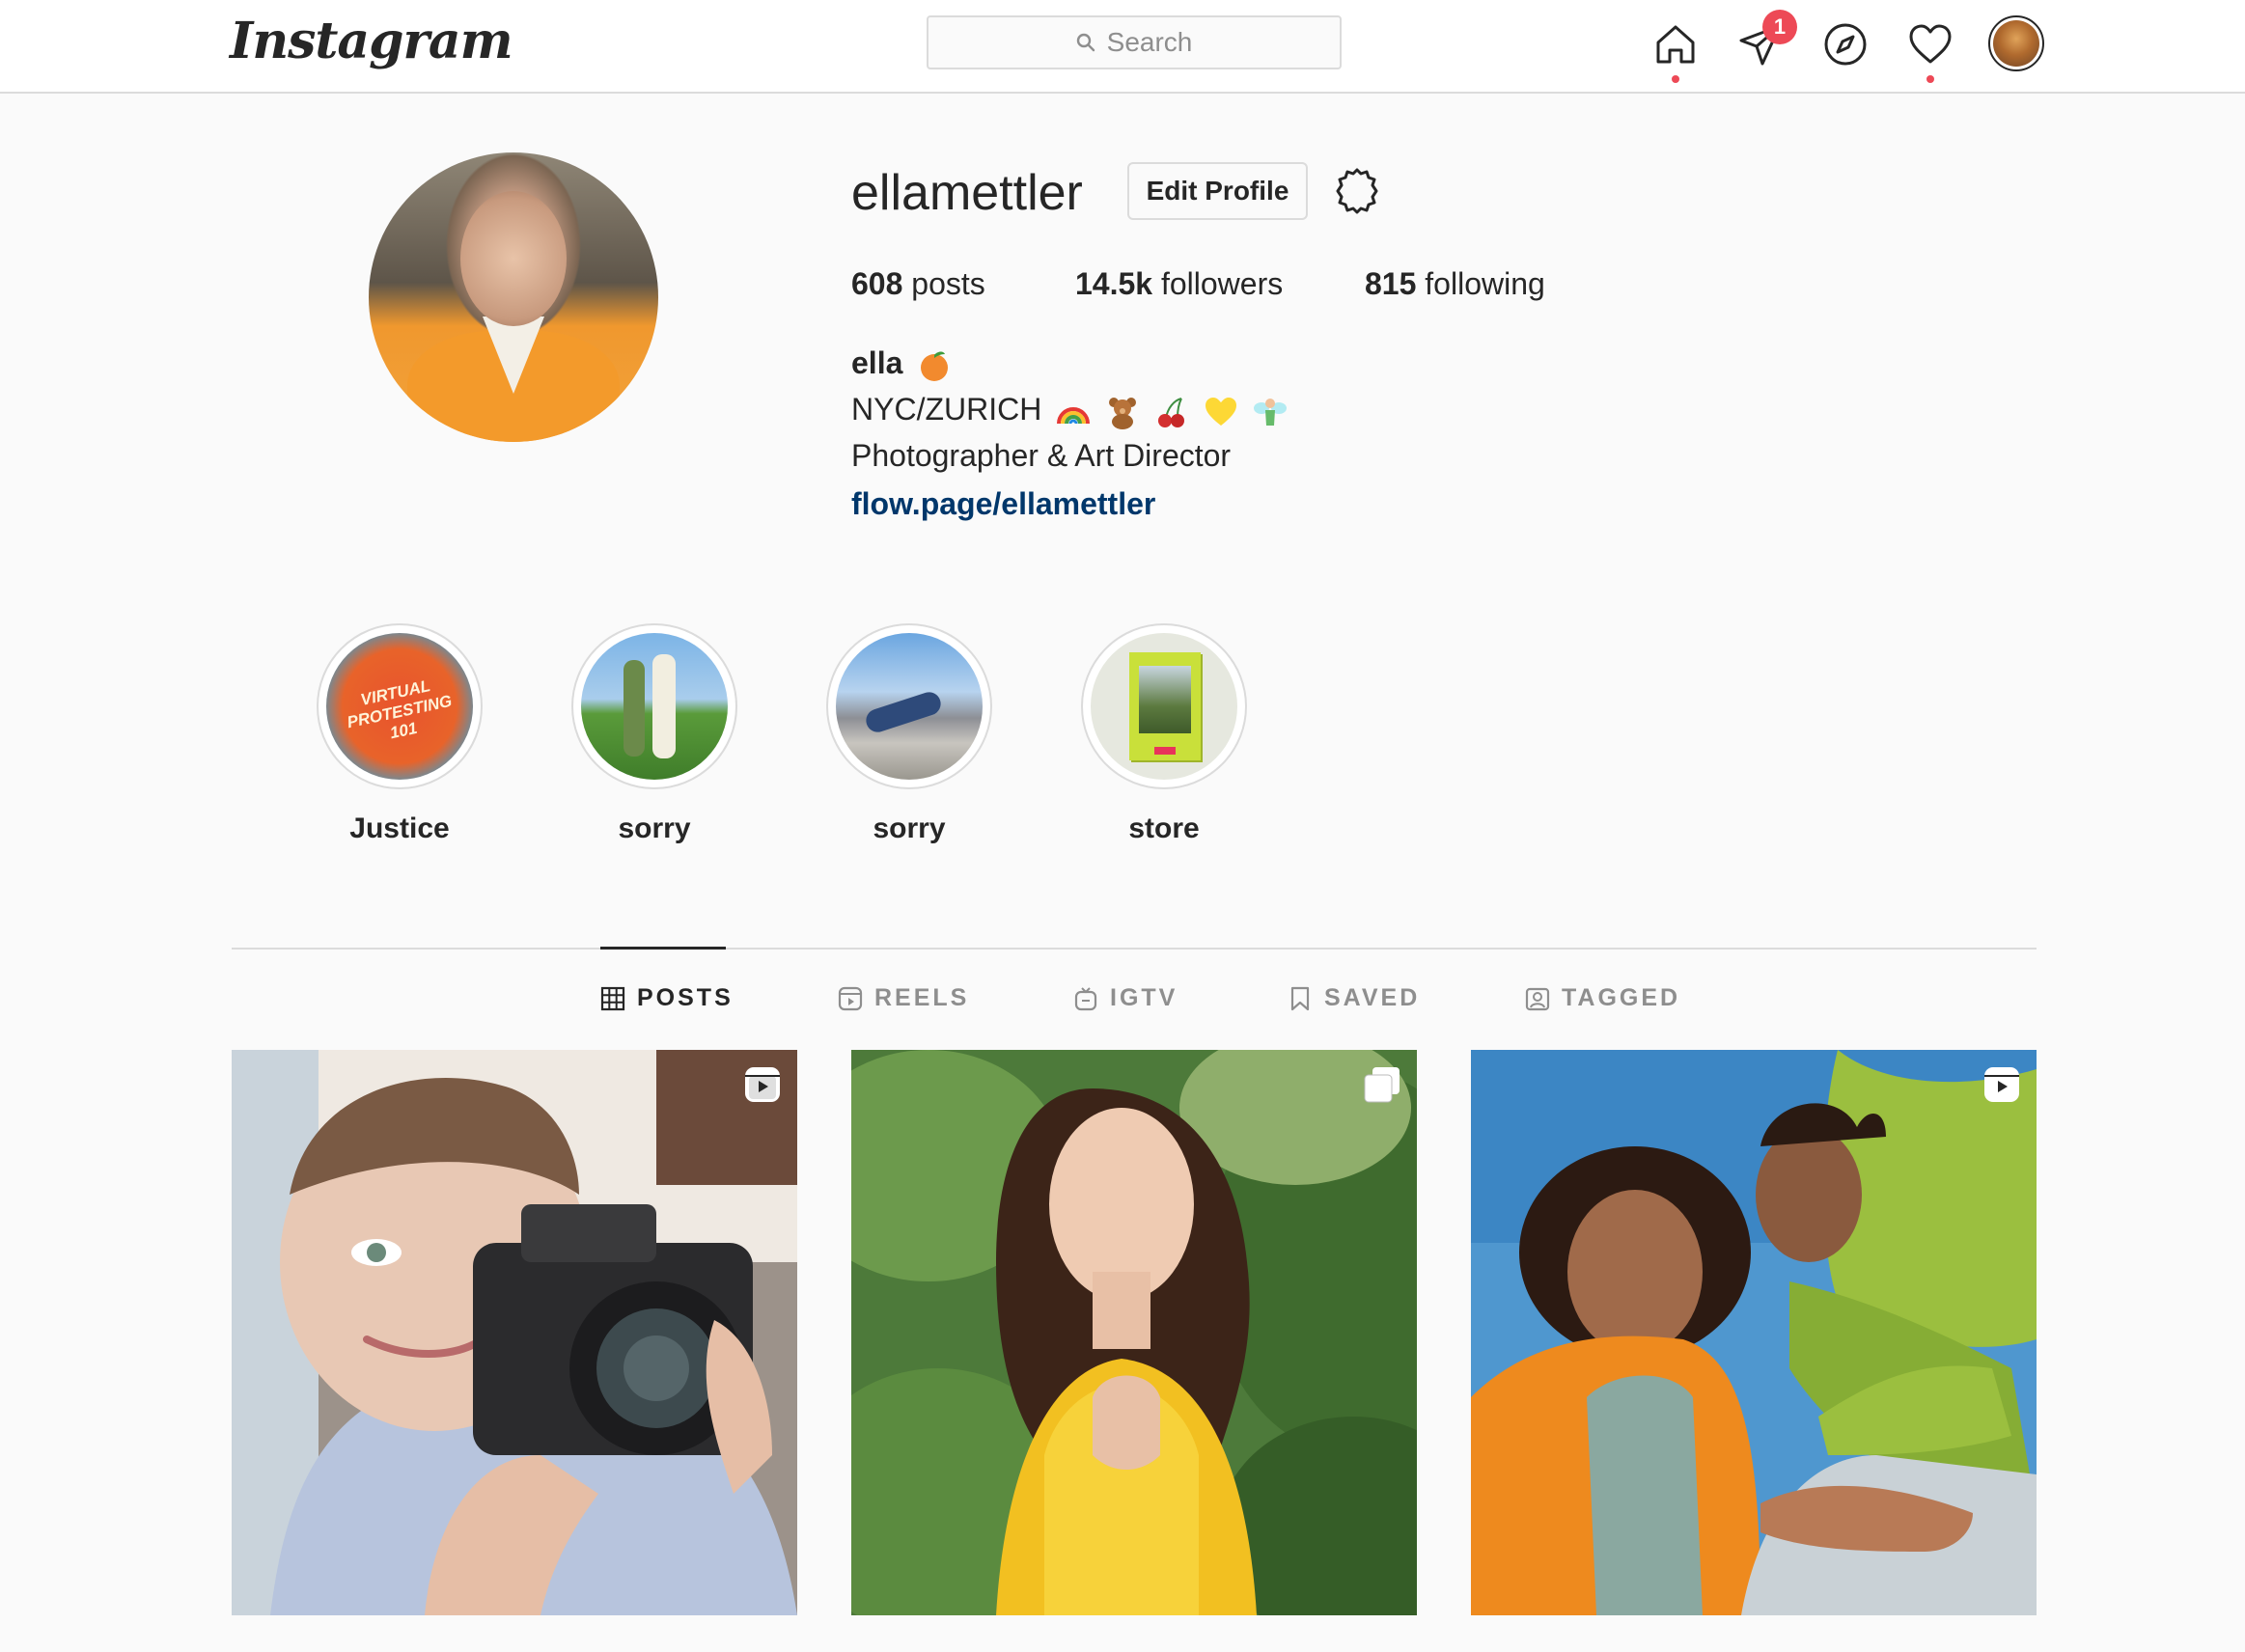 The width and height of the screenshot is (2245, 1652). I want to click on following-label: following, so click(1485, 283).